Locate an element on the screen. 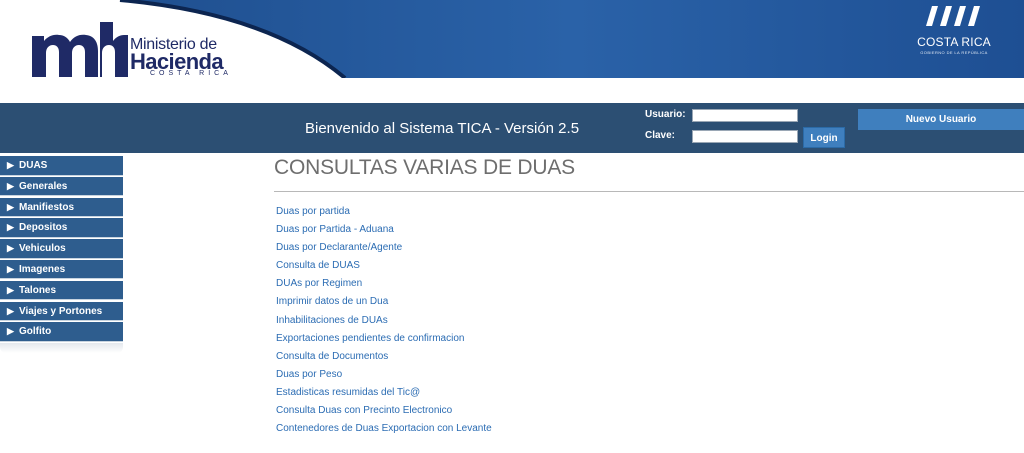  sidebar-item-talones: ▶ Talones is located at coordinates (61, 290).